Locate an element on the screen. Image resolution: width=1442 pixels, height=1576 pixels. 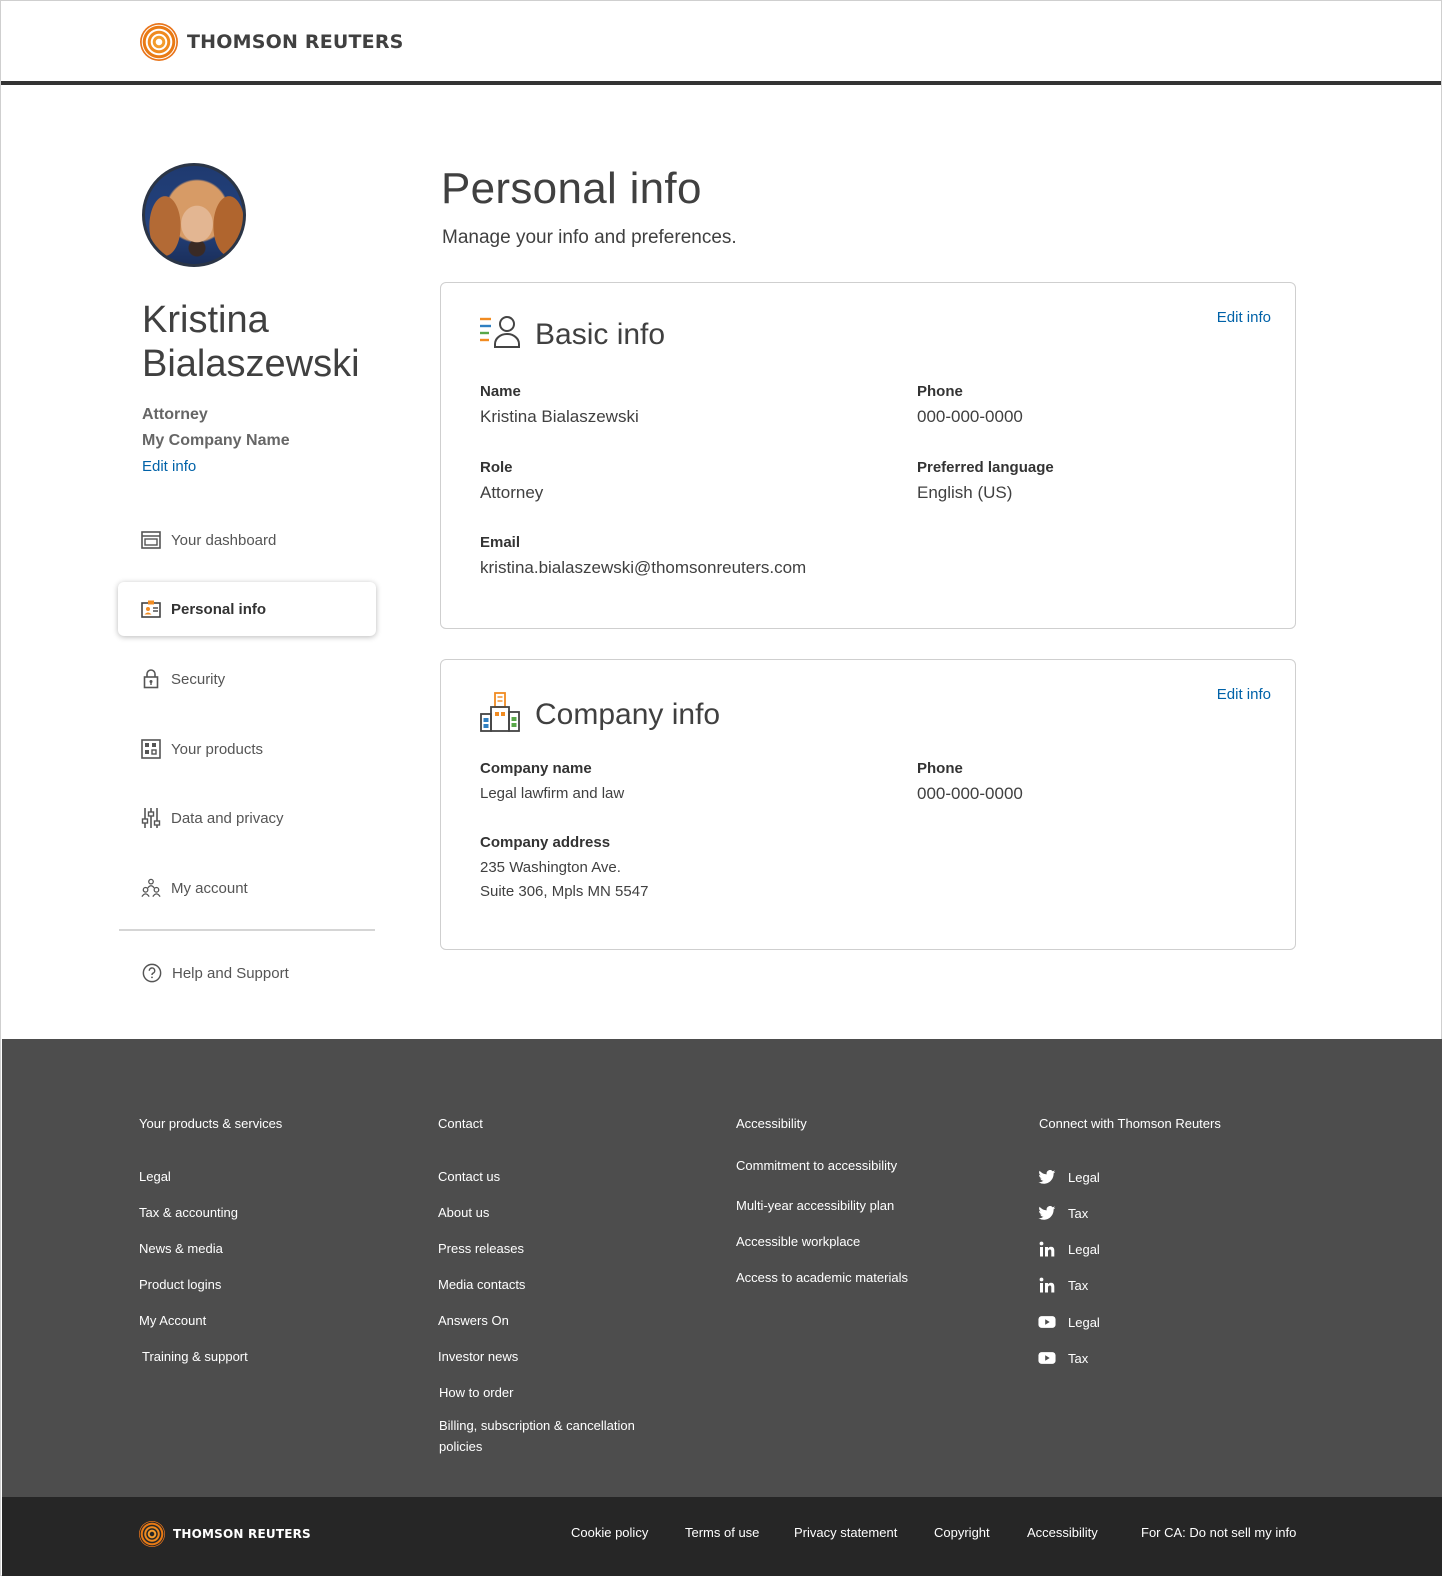
footer-link: Answers On is located at coordinates (473, 1320).